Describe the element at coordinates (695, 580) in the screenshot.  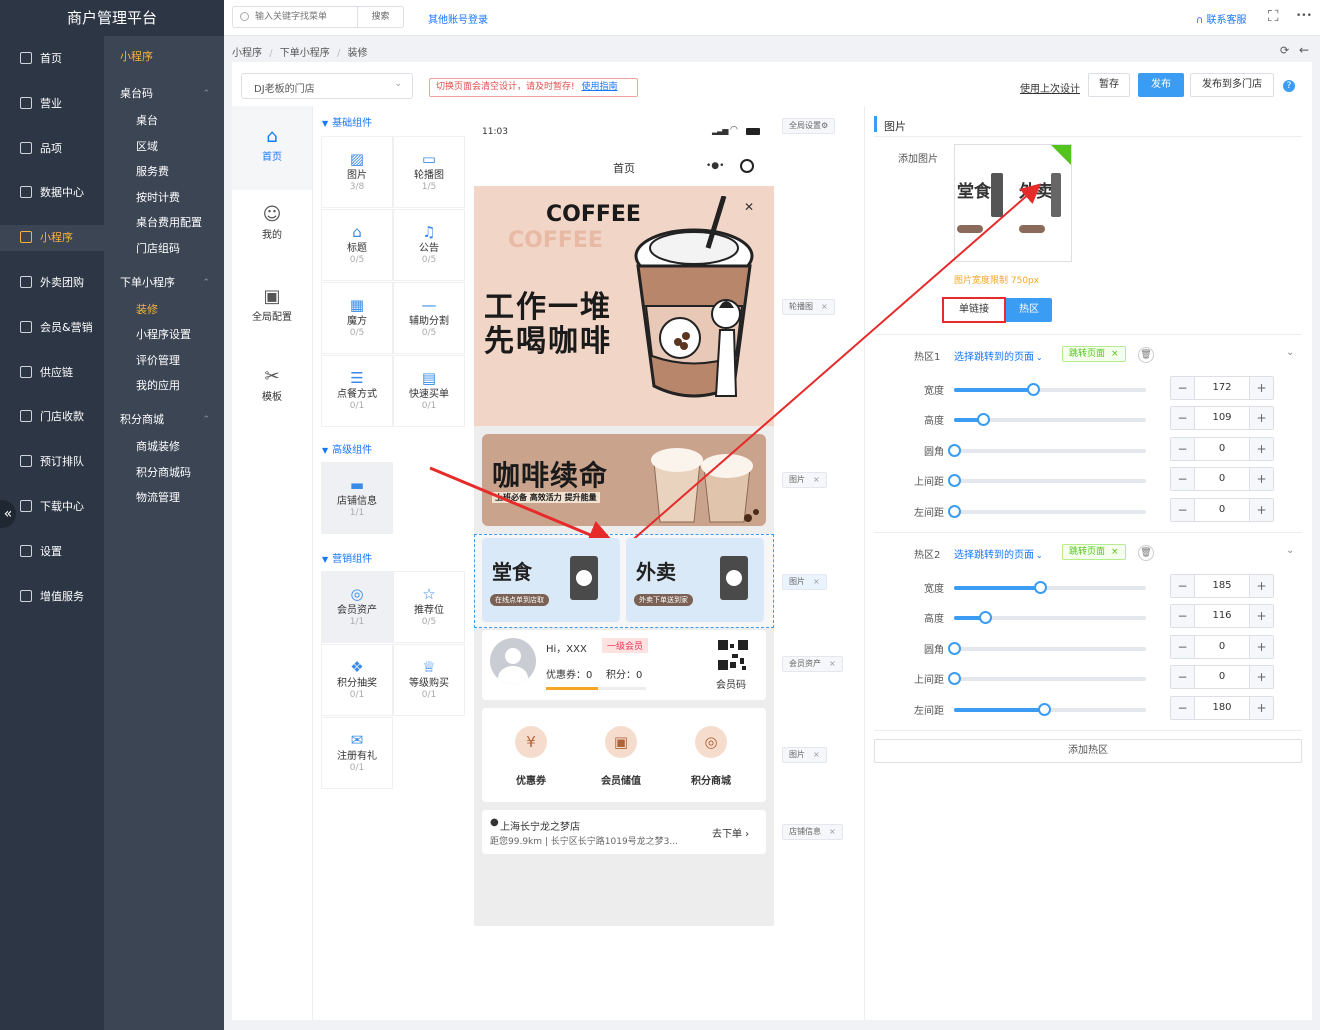
I see `hotspot-tile: 外卖 外卖下单送到家` at that location.